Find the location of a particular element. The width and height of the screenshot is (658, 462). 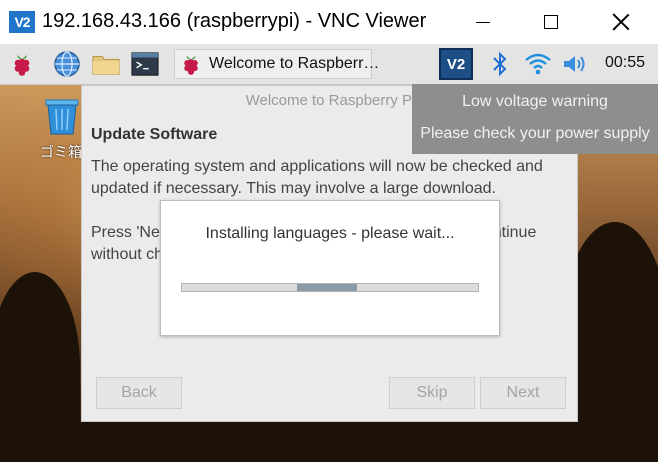

raspberry-pi-menu-icon is located at coordinates (22, 64).